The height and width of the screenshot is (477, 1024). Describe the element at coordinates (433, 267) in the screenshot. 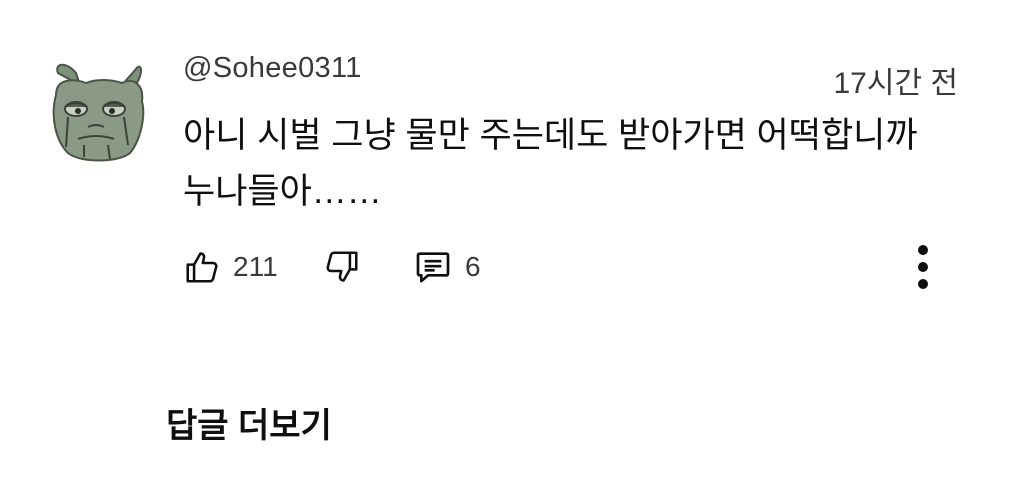

I see `comment-icon` at that location.